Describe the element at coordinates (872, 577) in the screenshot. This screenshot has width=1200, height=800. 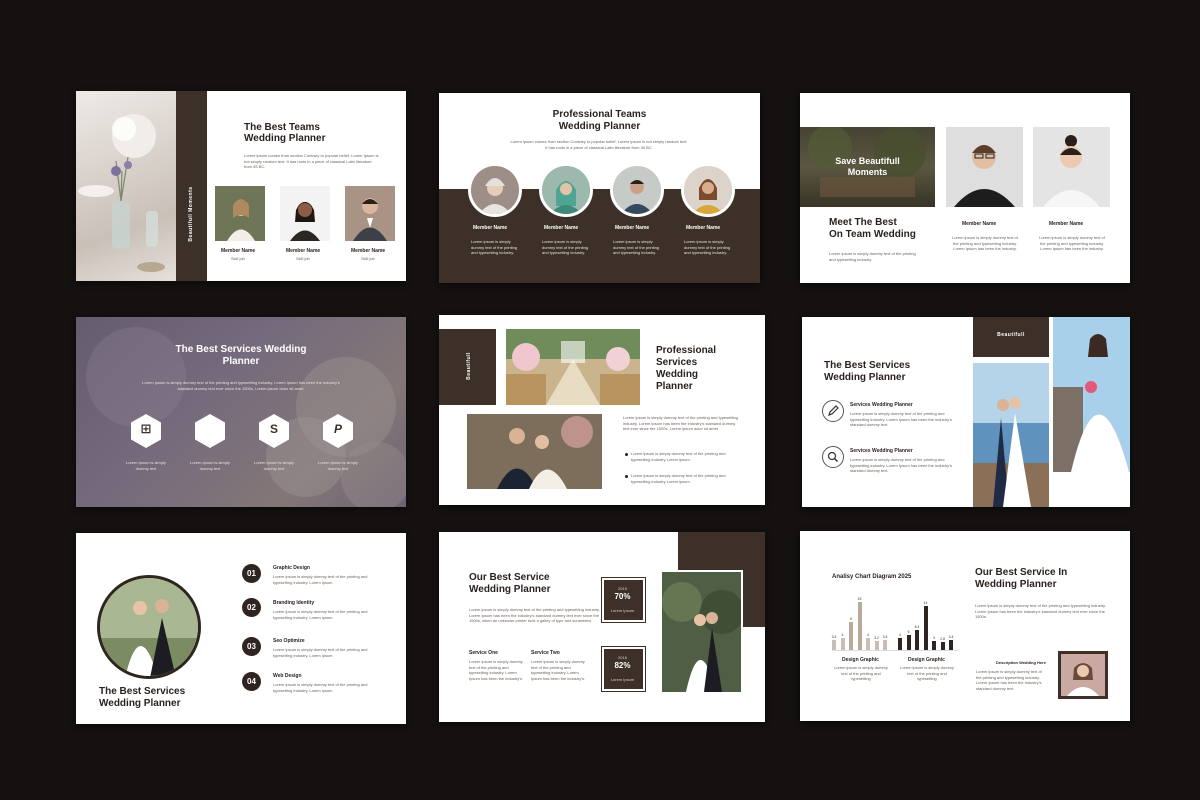
I see `chart-title: Analisy Chart Diagram 2025` at that location.